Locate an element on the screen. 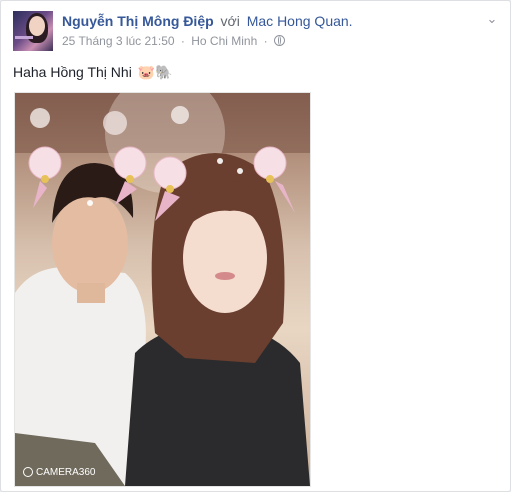 The image size is (511, 492). post-meta: 25 Tháng 3 lúc 21:50 · Ho Chi Minh · is located at coordinates (173, 41).